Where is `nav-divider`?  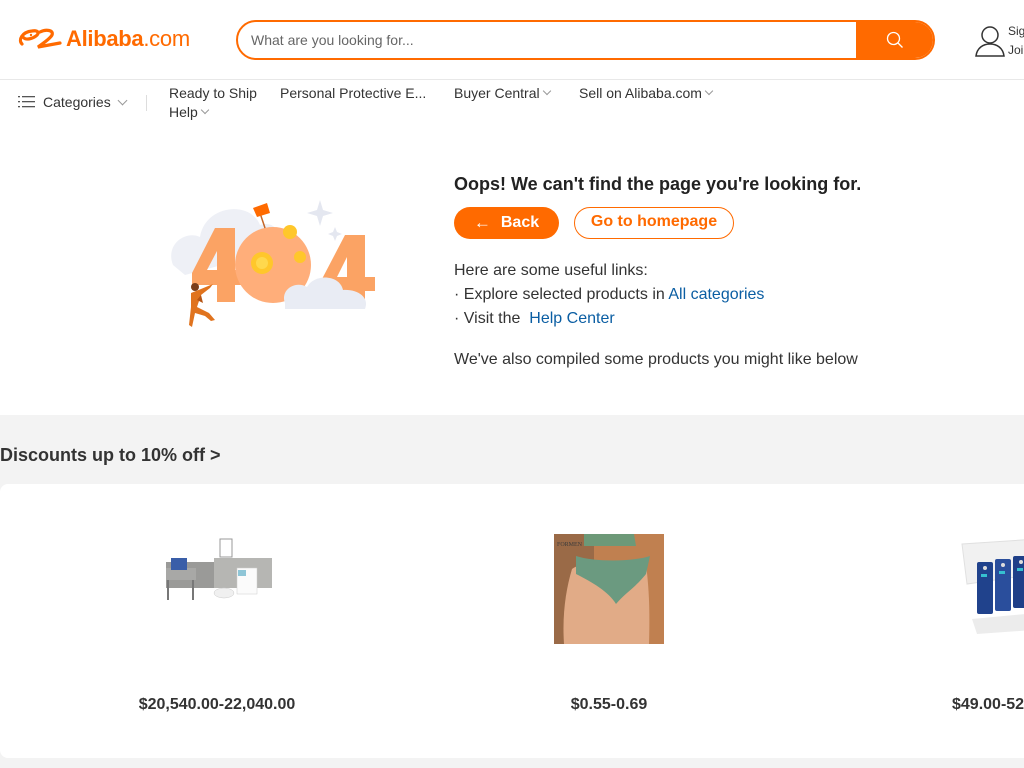
nav-divider is located at coordinates (146, 103).